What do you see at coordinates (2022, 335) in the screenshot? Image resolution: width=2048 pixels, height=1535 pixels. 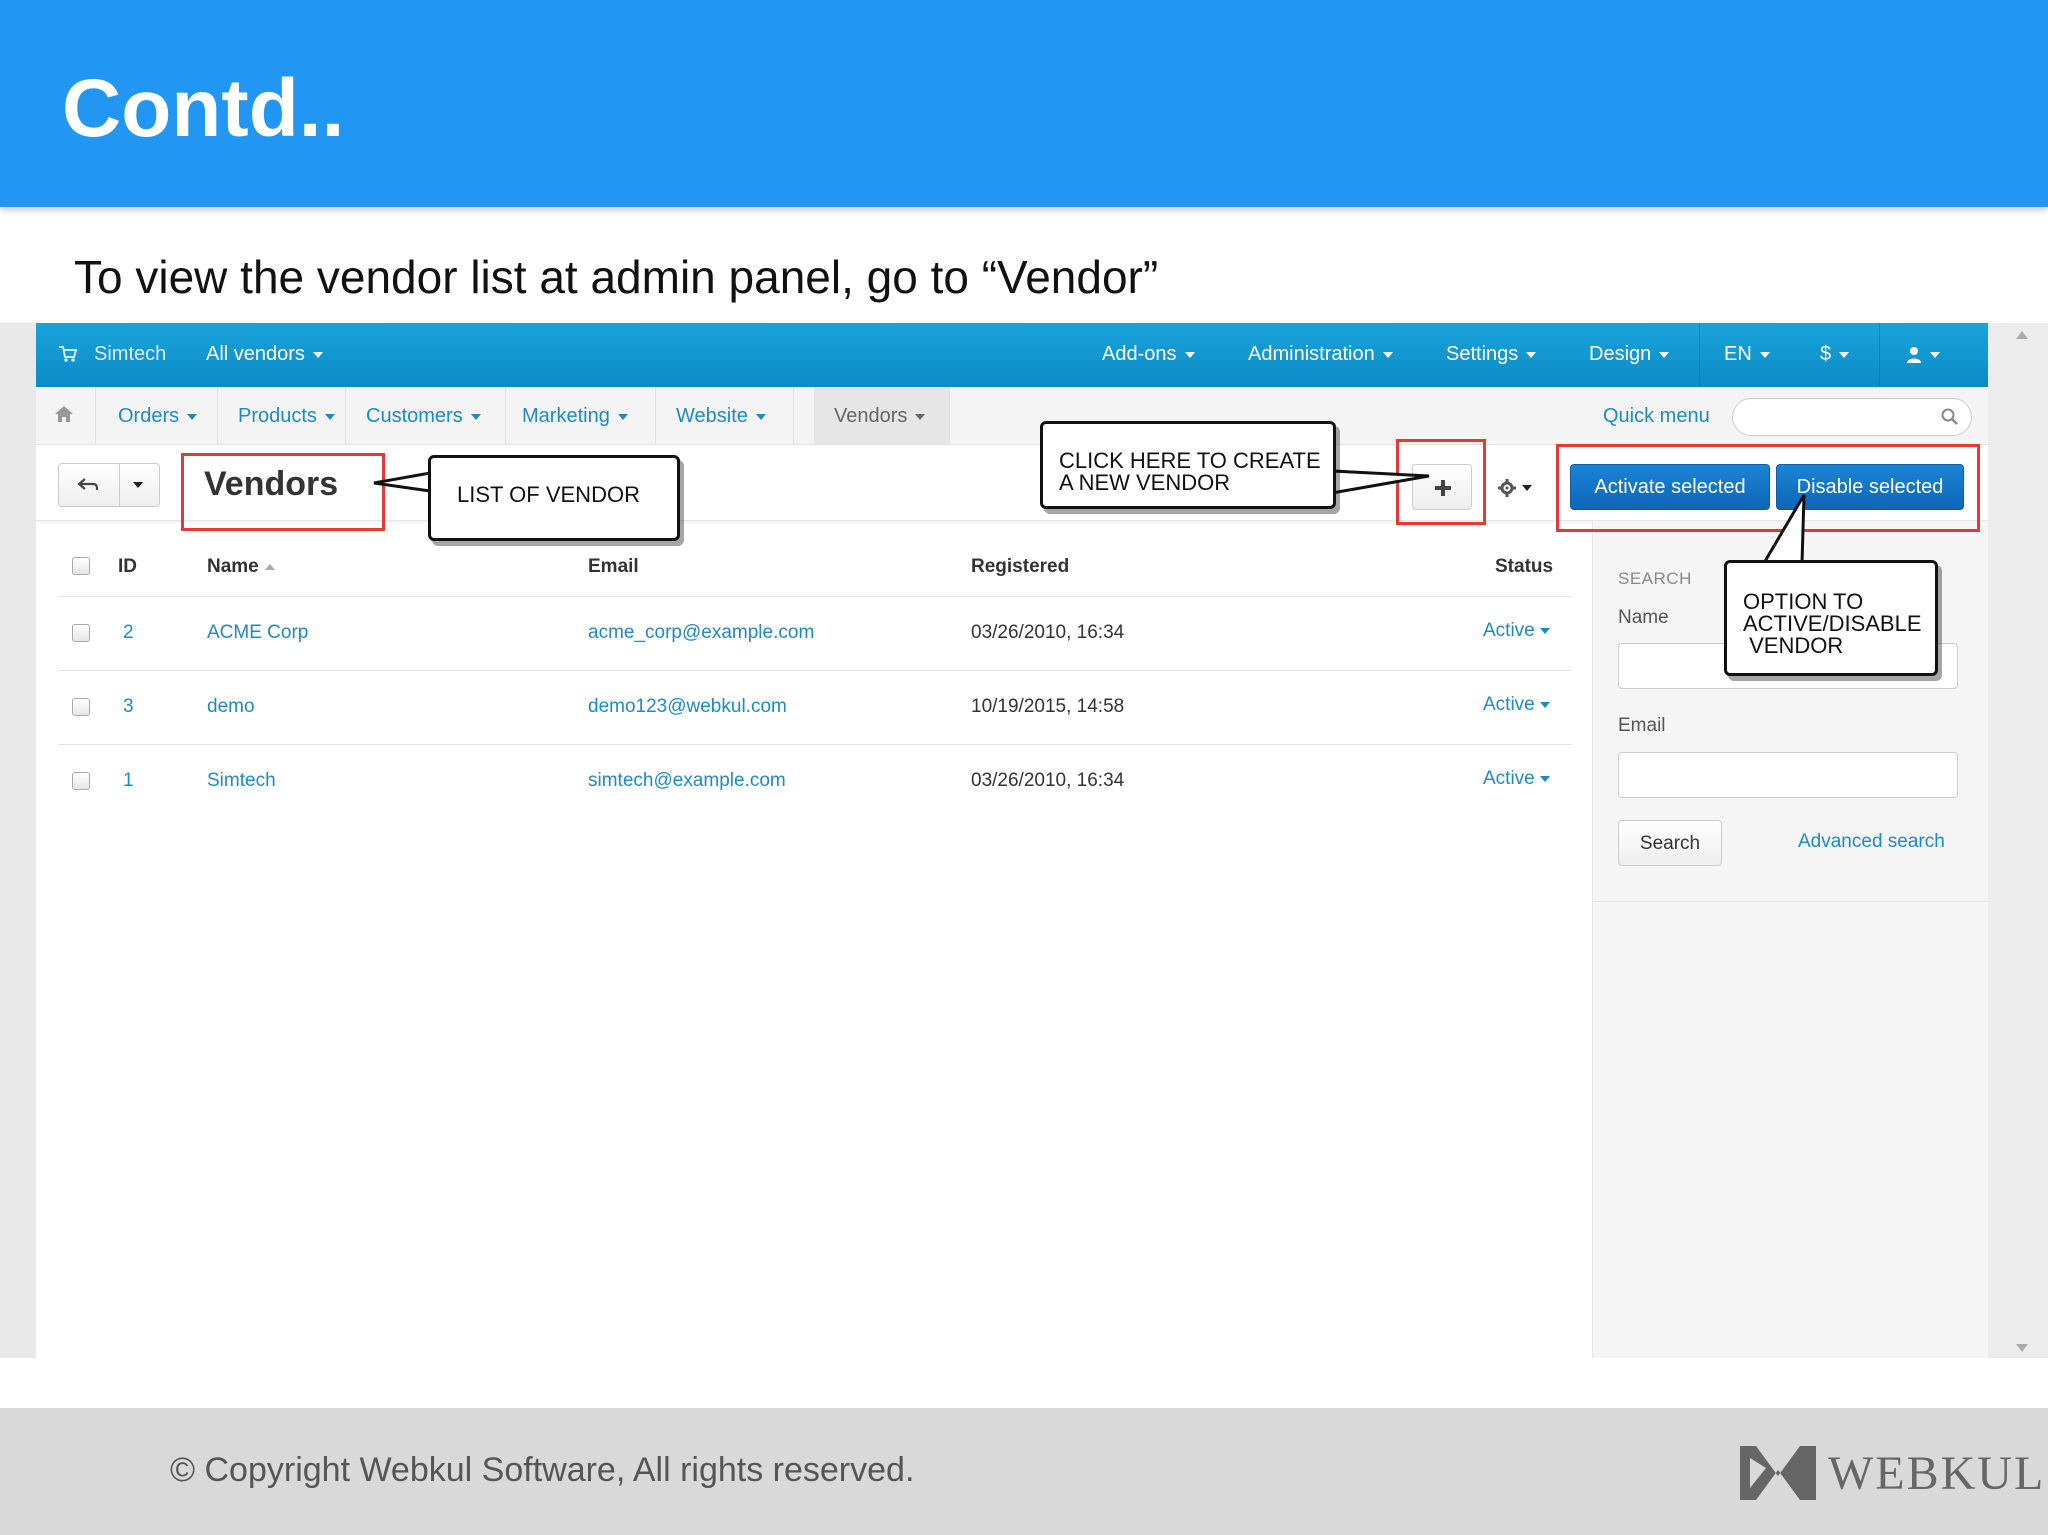 I see `scroll-up-arrow-icon` at bounding box center [2022, 335].